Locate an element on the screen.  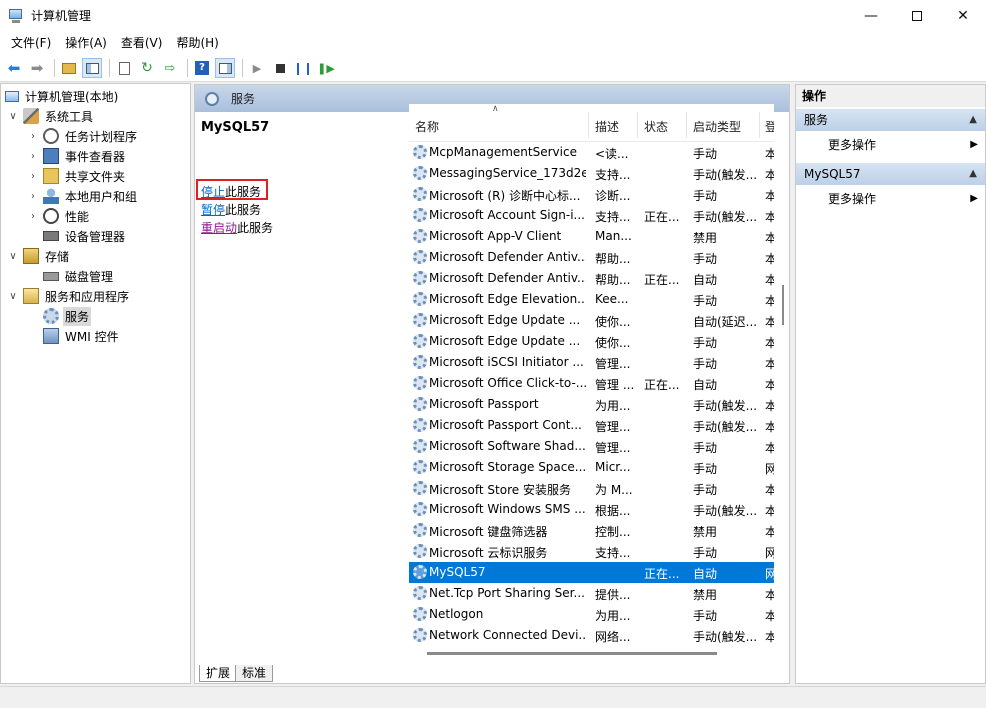
tree-item-disk-management: 磁盘管理 is located at coordinates (79, 276).